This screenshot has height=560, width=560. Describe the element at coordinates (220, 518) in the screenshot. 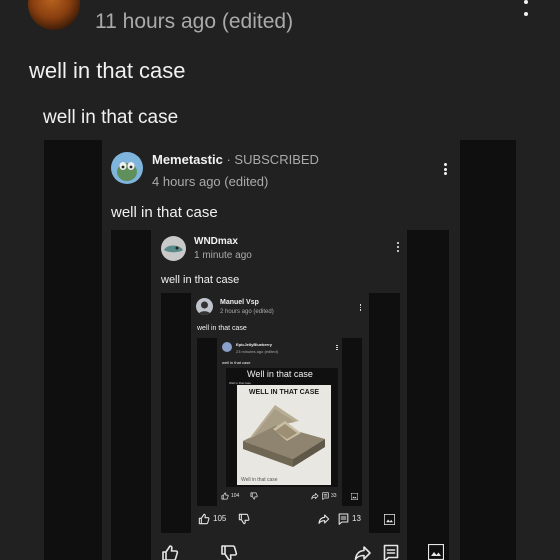

I see `like-count: 105` at that location.